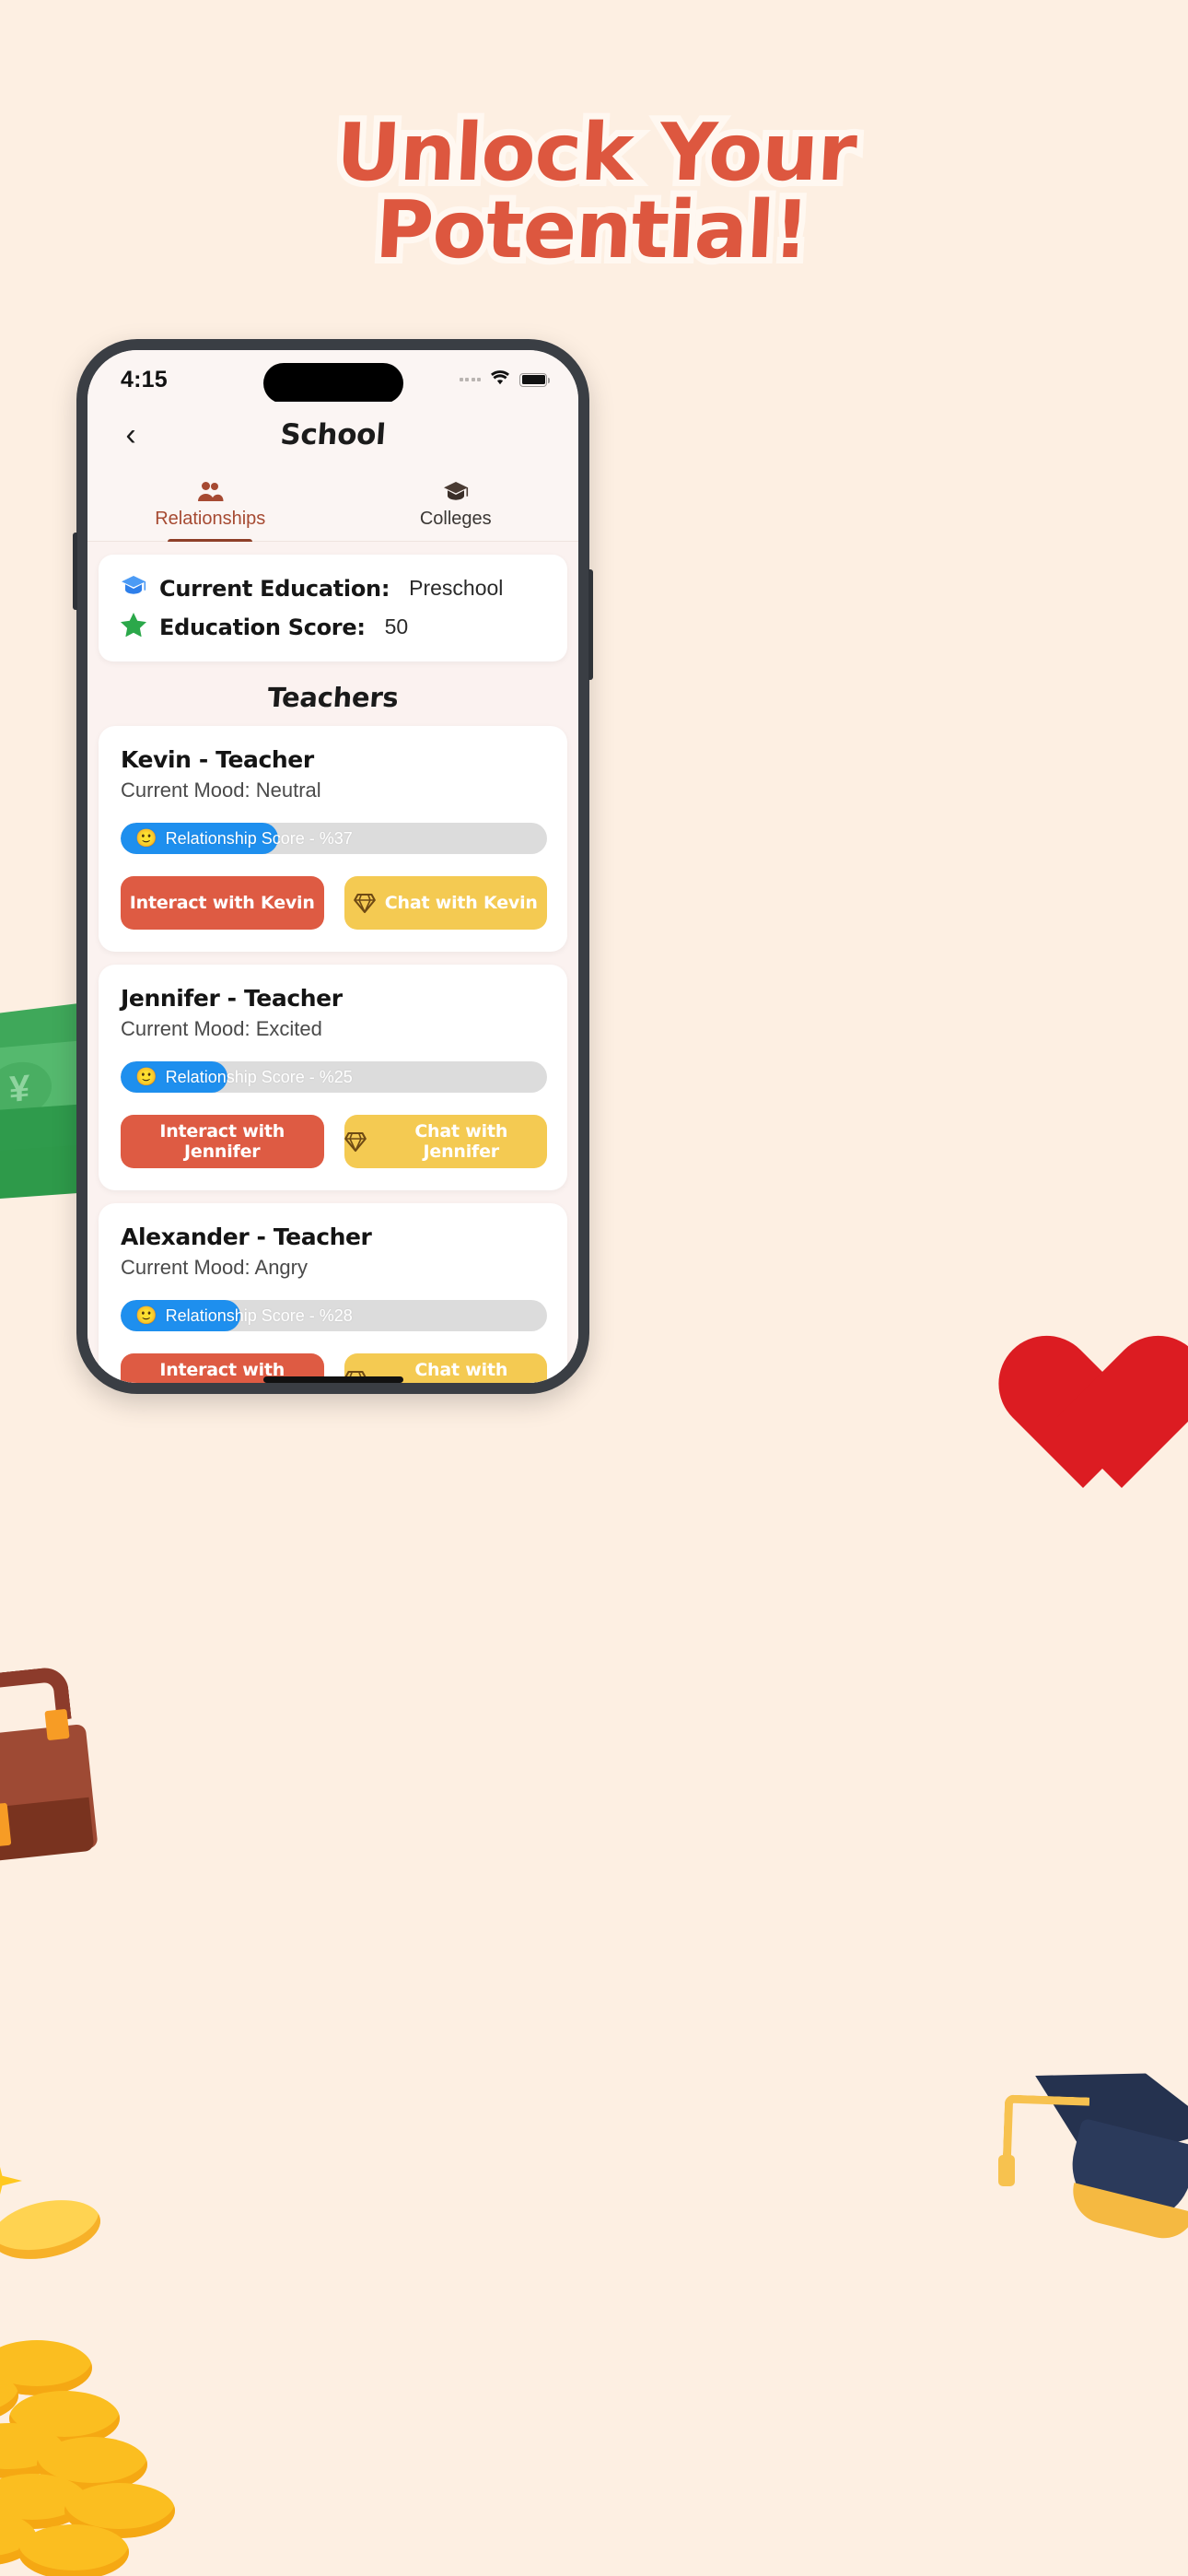 This screenshot has height=2576, width=1188. I want to click on promo-headline: Unlock Your Potential!, so click(594, 191).